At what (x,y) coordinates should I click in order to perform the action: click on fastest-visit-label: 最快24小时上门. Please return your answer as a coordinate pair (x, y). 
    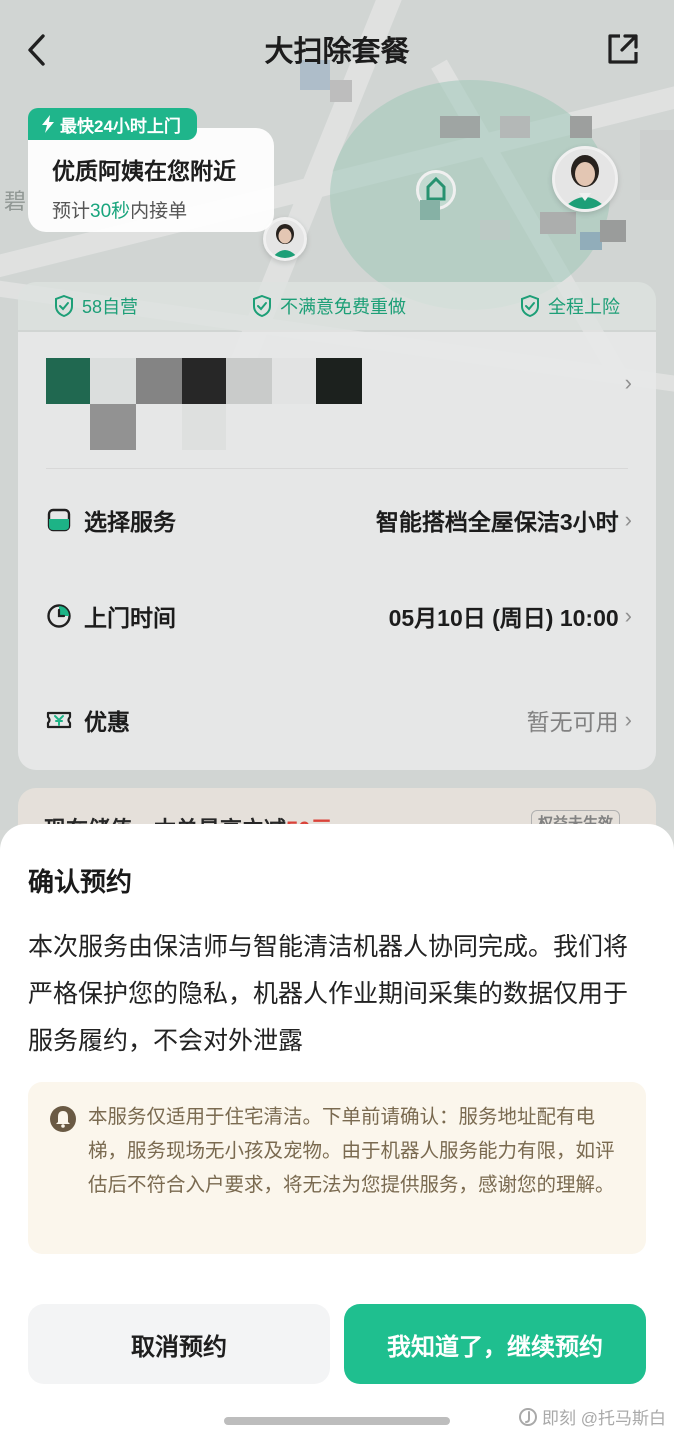
    Looking at the image, I should click on (120, 126).